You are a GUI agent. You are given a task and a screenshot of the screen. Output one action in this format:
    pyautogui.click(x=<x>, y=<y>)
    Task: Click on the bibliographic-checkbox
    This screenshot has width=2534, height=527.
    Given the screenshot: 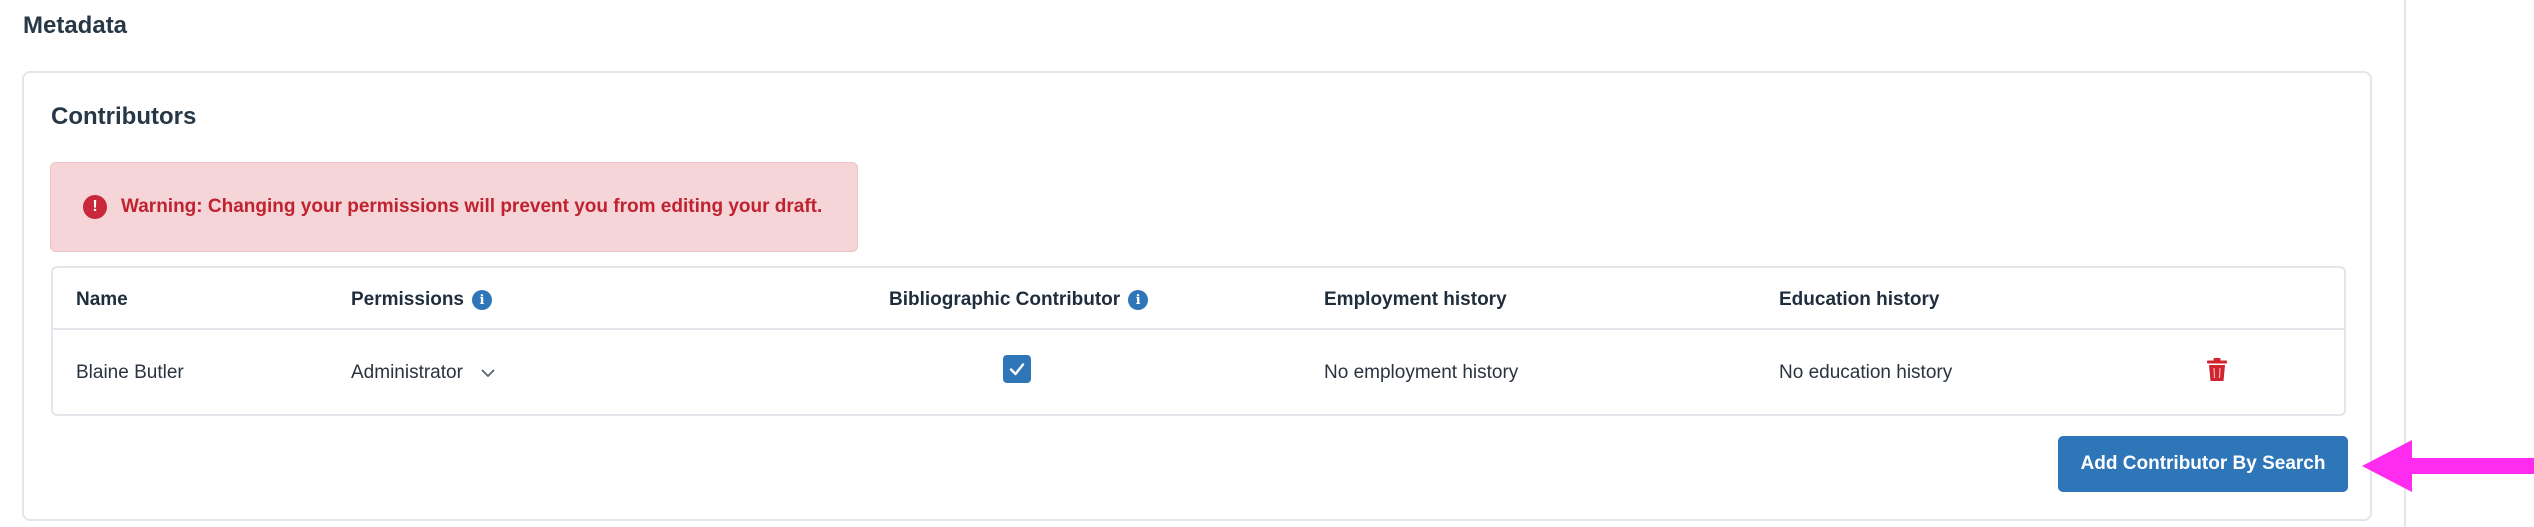 What is the action you would take?
    pyautogui.click(x=1017, y=369)
    